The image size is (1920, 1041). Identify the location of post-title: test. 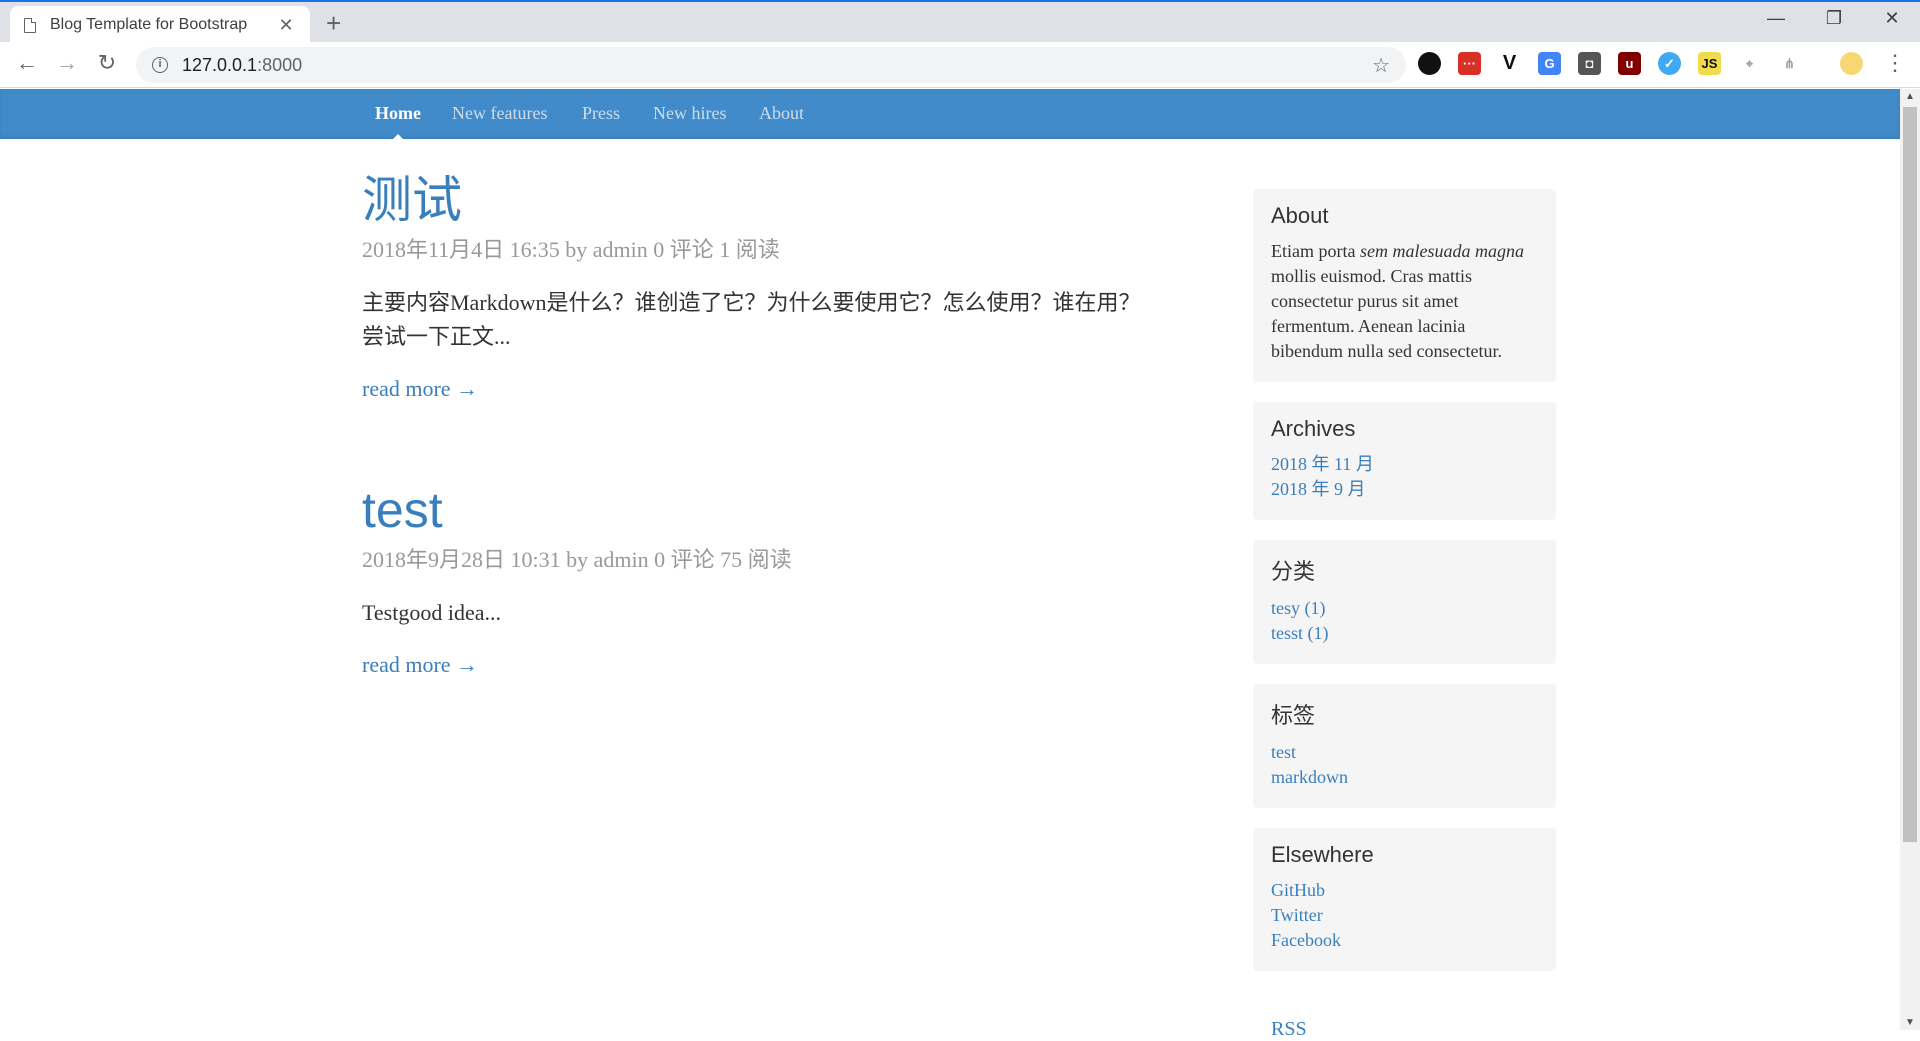
(752, 510).